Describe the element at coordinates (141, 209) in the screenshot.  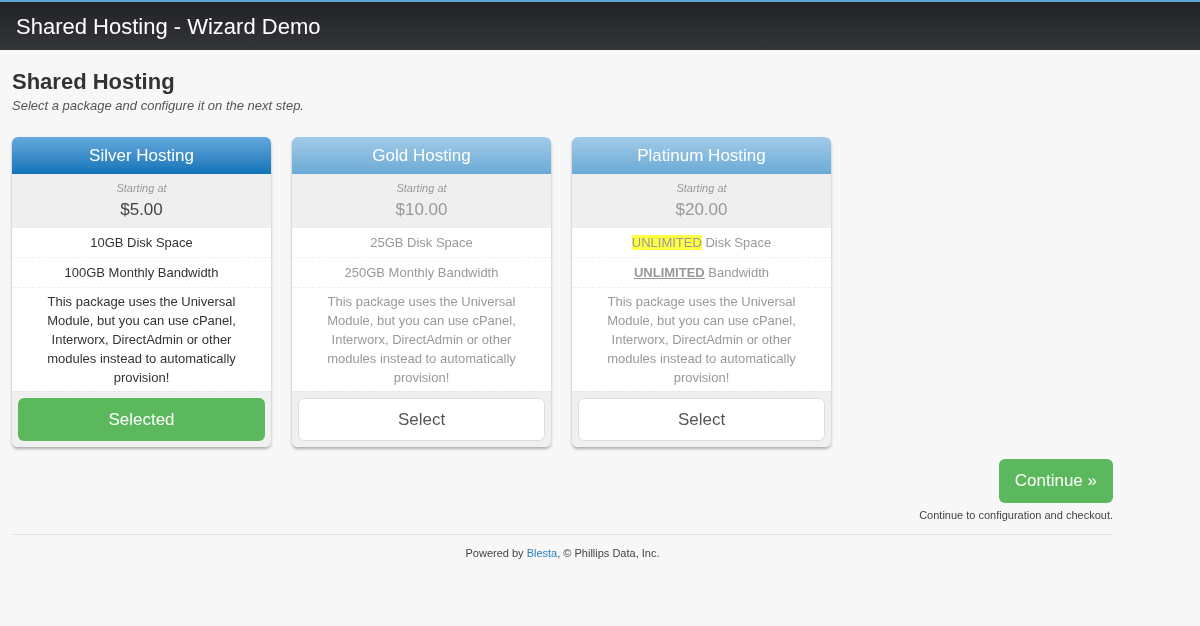
I see `package-price: $5.00` at that location.